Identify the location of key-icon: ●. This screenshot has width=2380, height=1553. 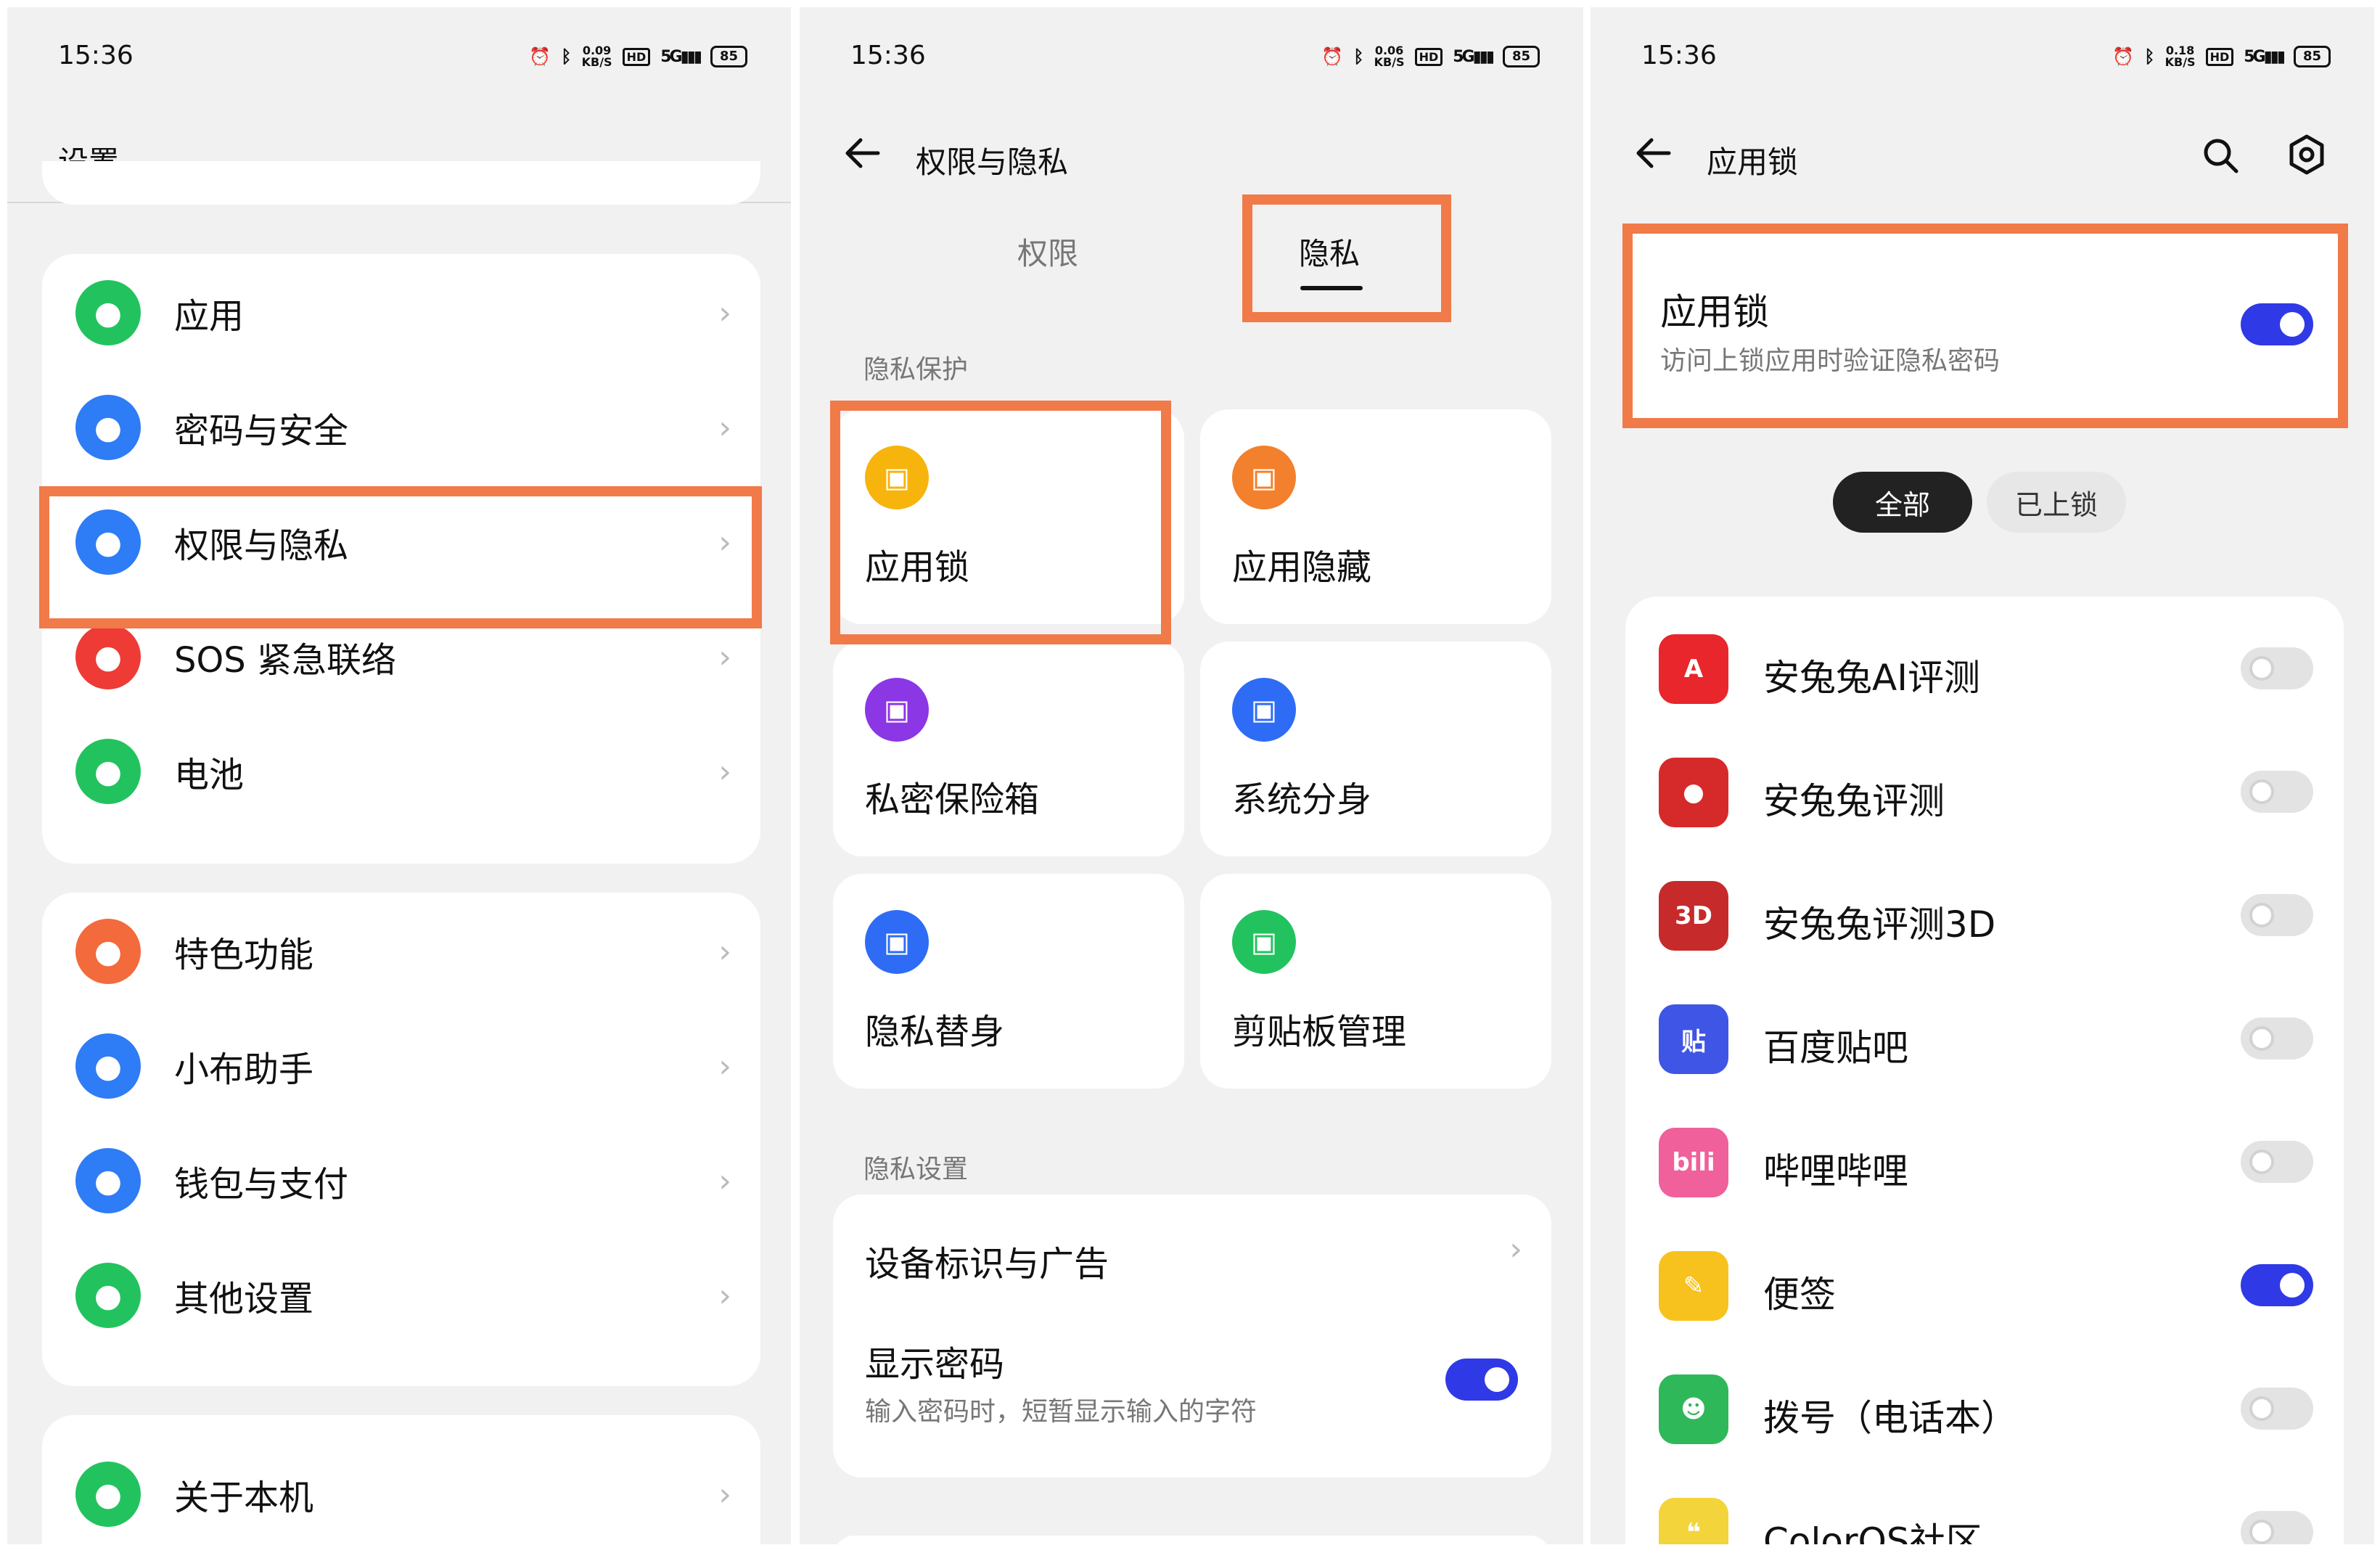
(108, 427).